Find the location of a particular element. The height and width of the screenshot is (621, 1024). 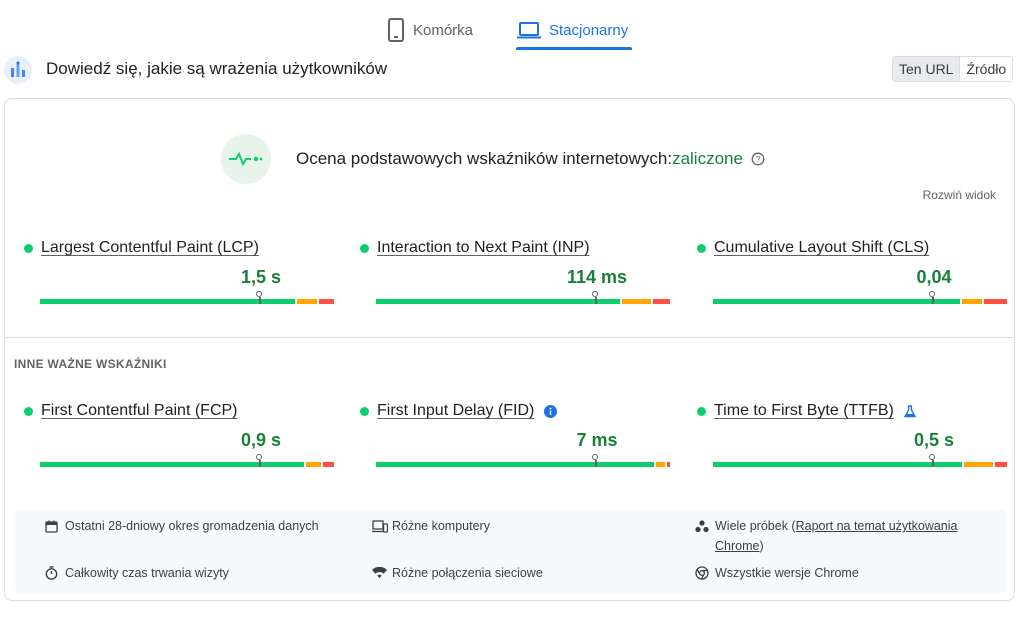

metric-inp: Interaction to Next Paint (INP) 114 ms is located at coordinates (515, 277).